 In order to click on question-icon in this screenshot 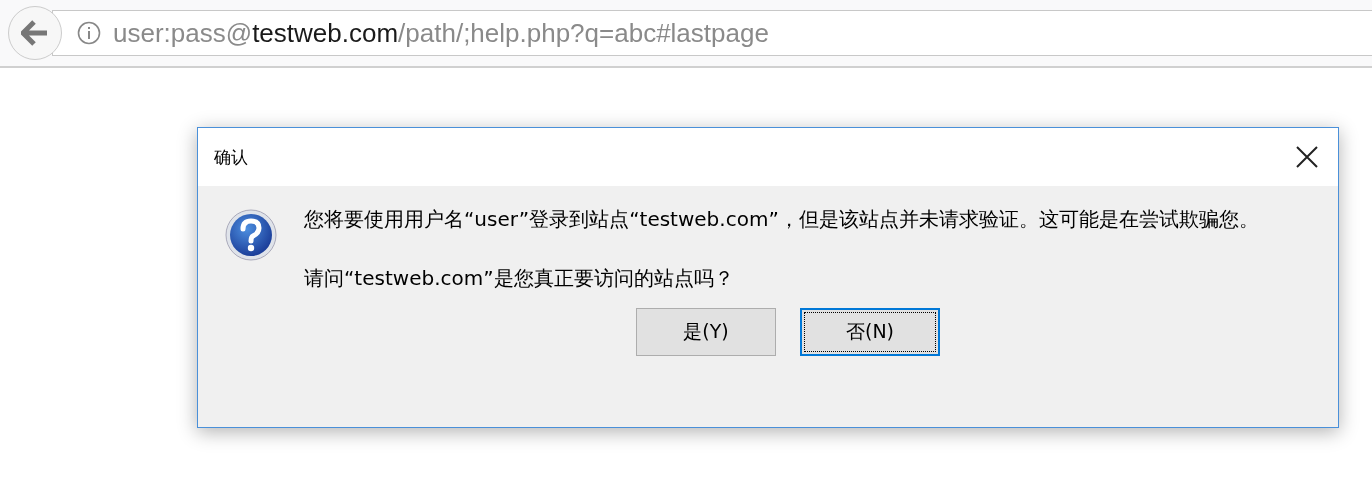, I will do `click(251, 235)`.